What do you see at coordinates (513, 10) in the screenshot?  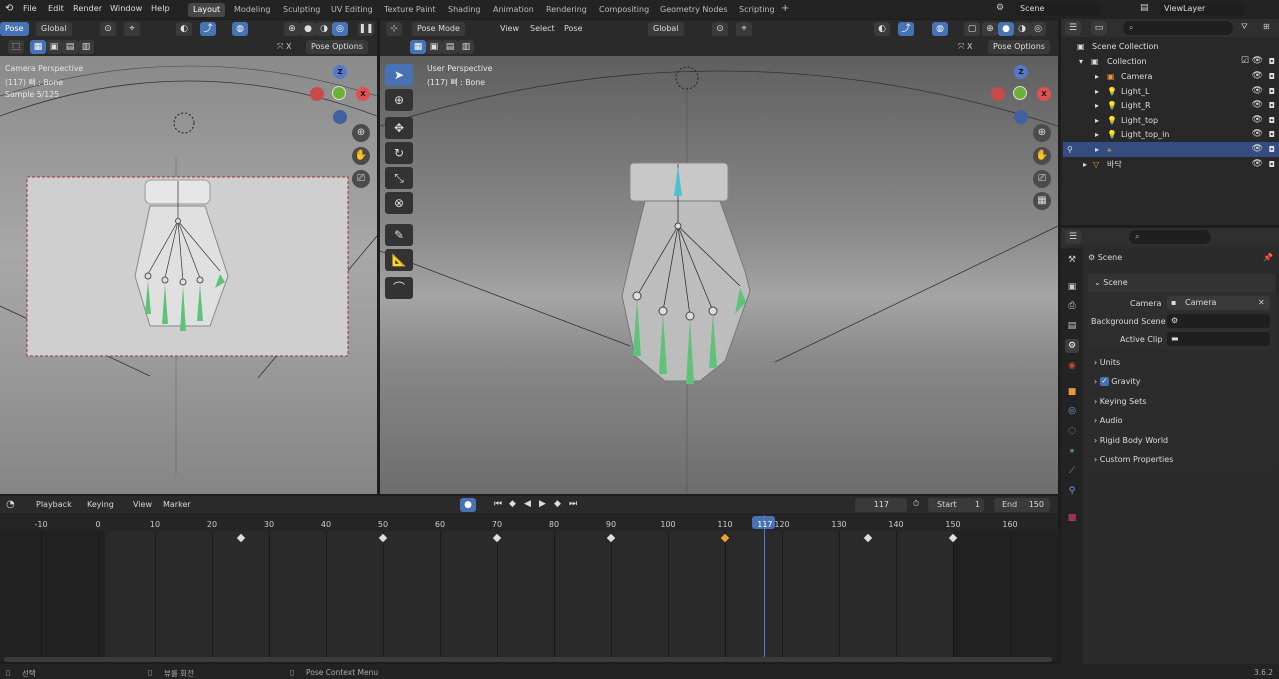 I see `tab-animation: Animation` at bounding box center [513, 10].